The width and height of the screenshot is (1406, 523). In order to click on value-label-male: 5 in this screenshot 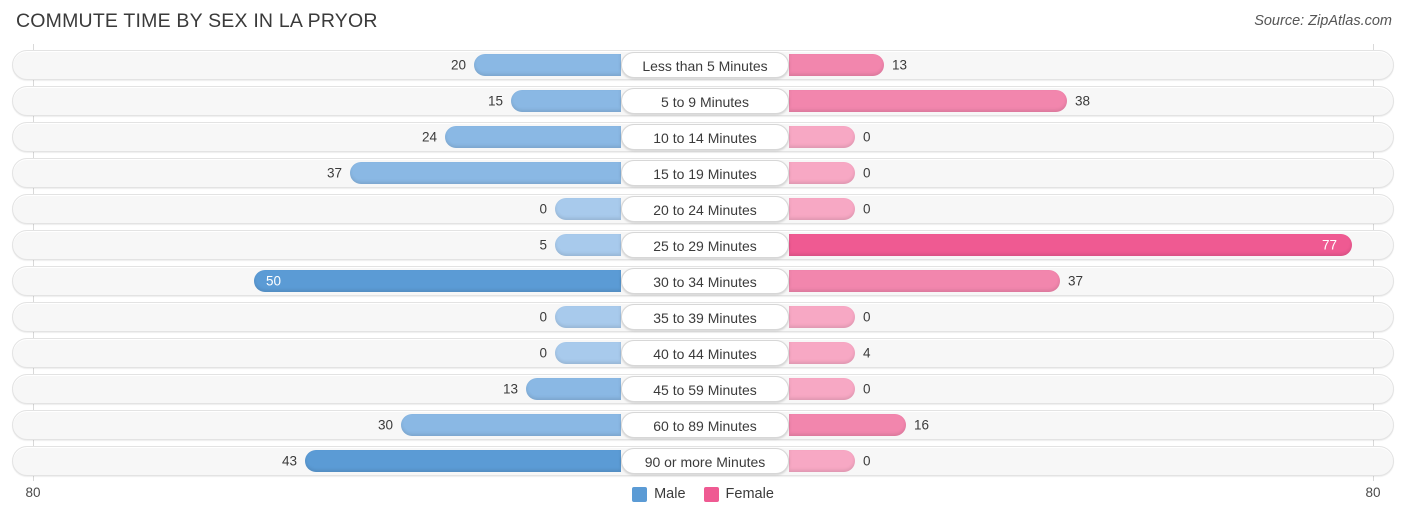, I will do `click(543, 245)`.